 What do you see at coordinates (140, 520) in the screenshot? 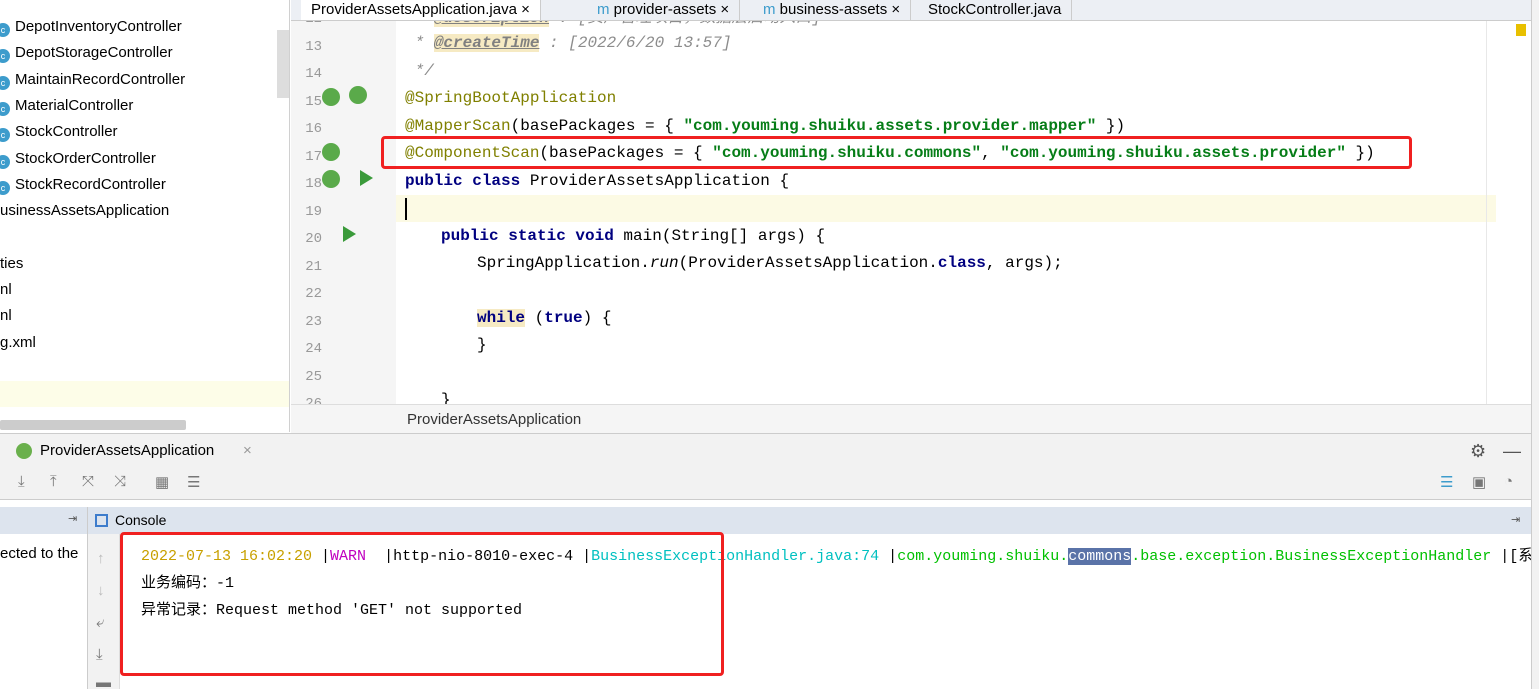
I see `console-tab: Console` at bounding box center [140, 520].